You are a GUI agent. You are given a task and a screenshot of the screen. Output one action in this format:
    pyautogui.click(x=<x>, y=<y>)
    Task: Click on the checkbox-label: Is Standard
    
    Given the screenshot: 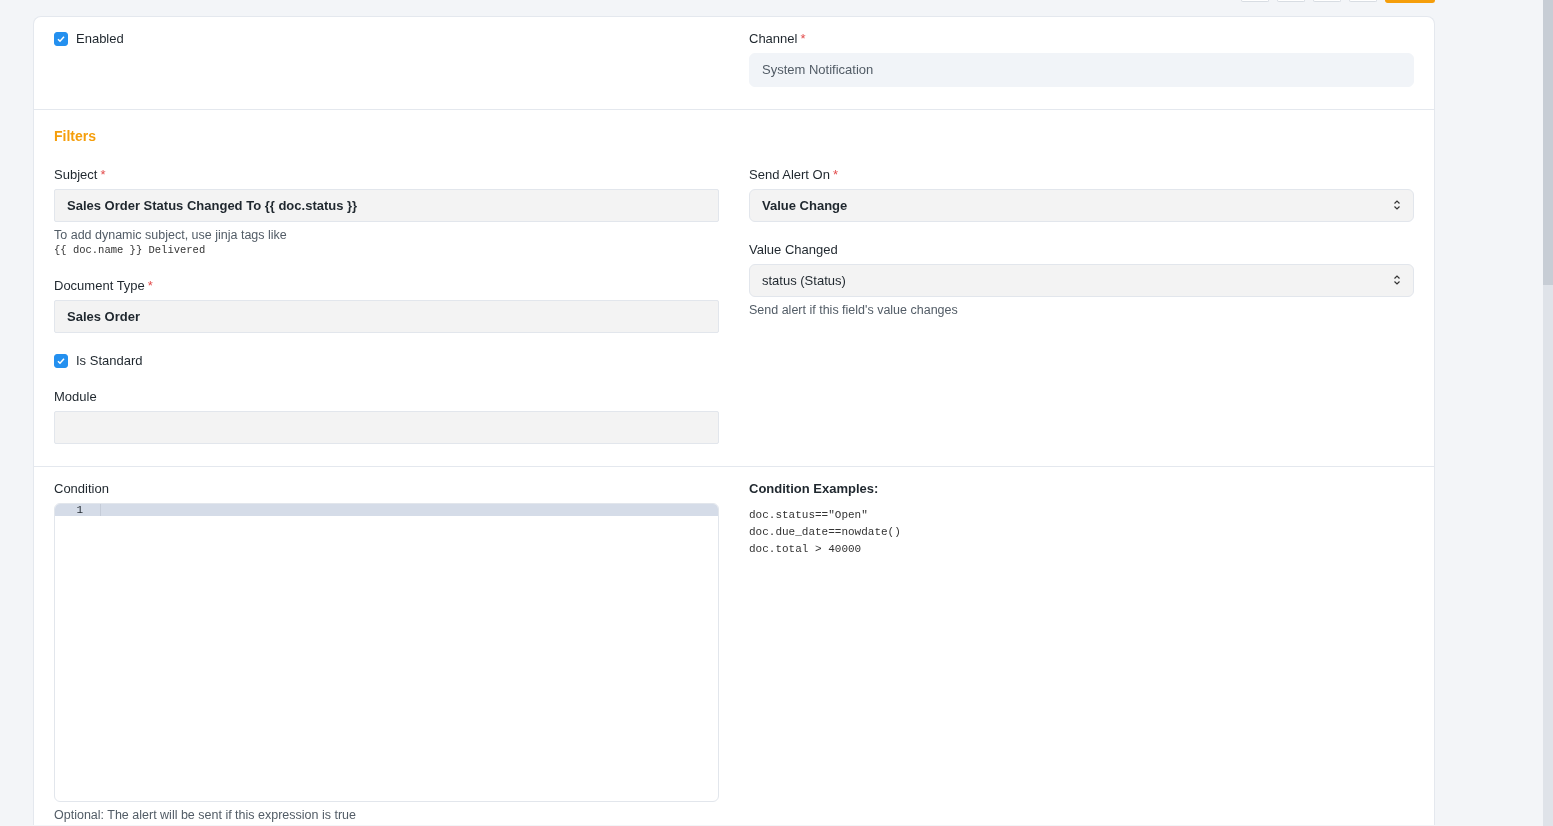 What is the action you would take?
    pyautogui.click(x=109, y=361)
    